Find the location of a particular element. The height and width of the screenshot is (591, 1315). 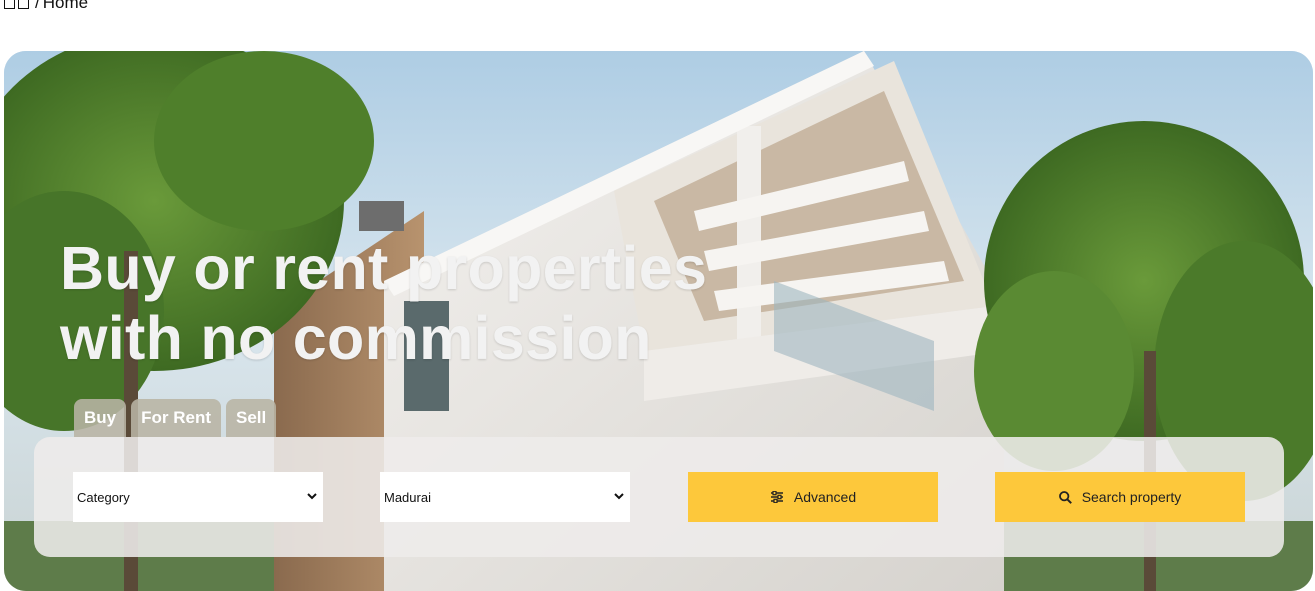

location-select-value: Madurai is located at coordinates (407, 497).